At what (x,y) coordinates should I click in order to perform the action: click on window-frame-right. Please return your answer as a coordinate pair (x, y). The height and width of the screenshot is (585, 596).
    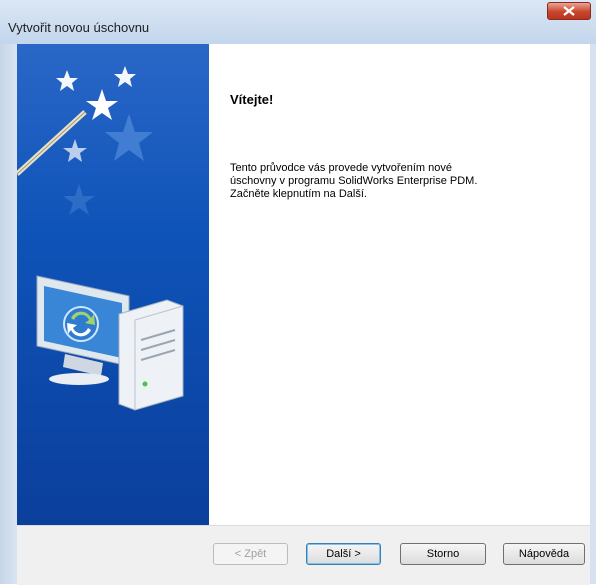
    Looking at the image, I should click on (593, 314).